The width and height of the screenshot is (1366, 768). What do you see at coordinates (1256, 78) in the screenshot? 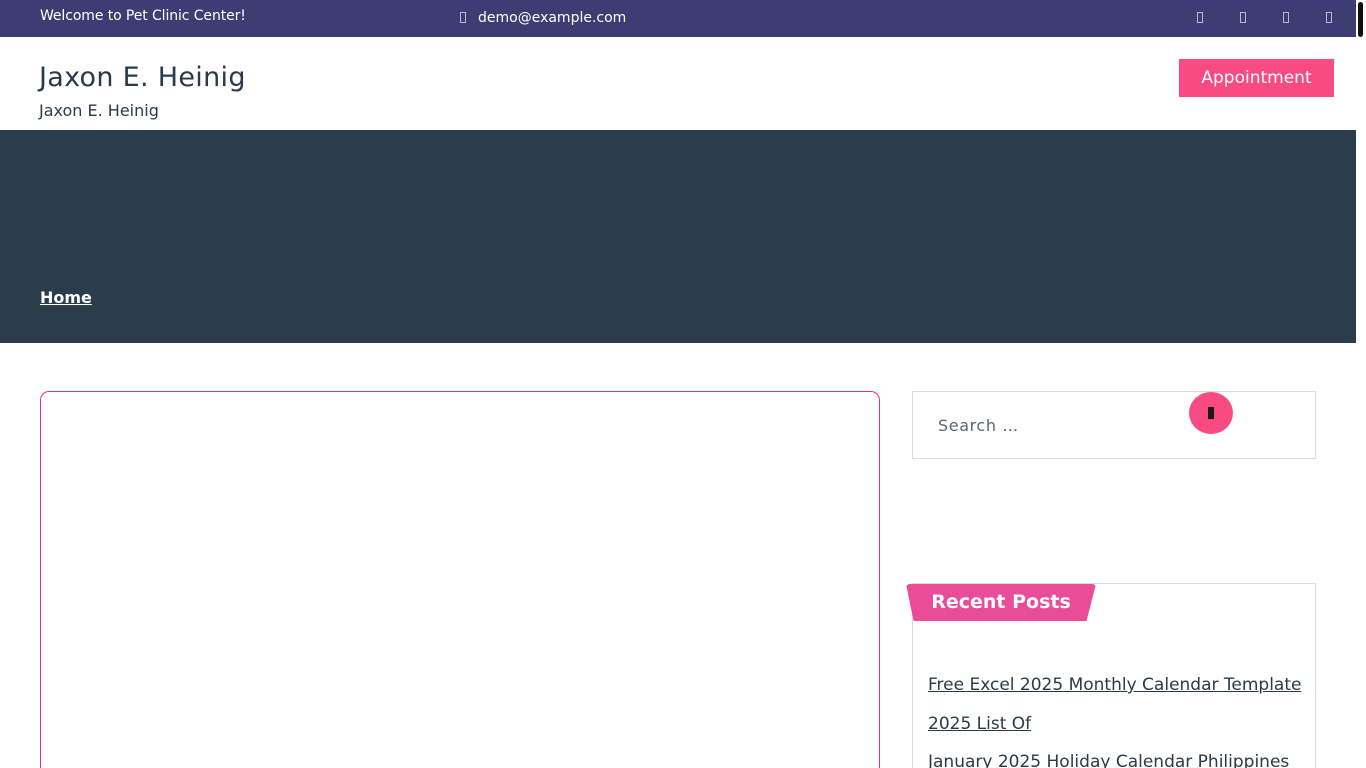
I see `appointment-button: Appointment` at bounding box center [1256, 78].